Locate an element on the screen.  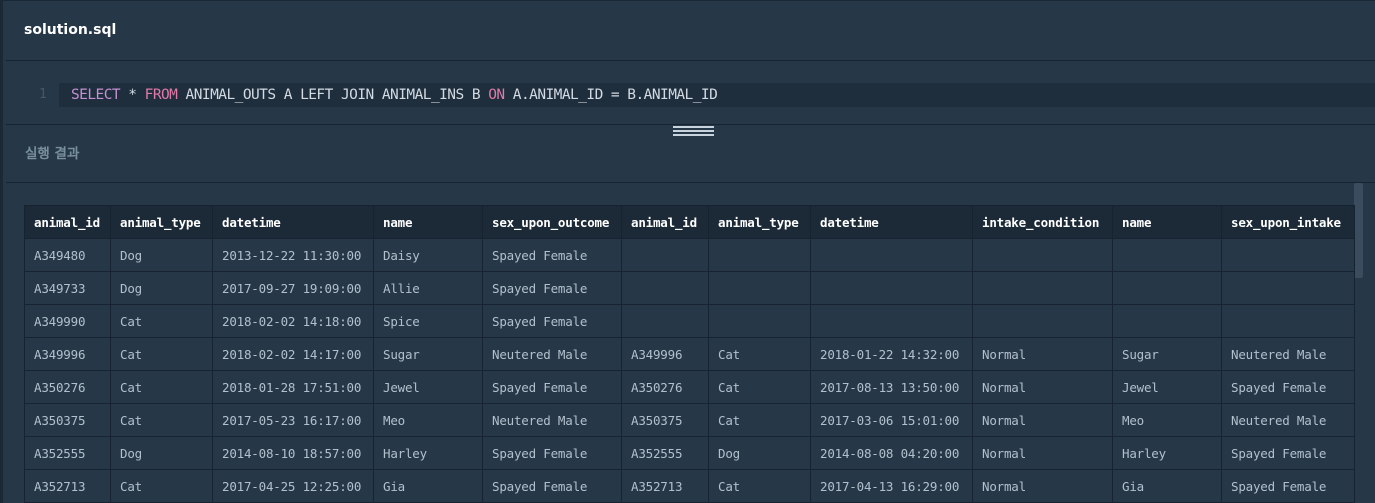
column-header: sex_upon_intake is located at coordinates (1288, 222).